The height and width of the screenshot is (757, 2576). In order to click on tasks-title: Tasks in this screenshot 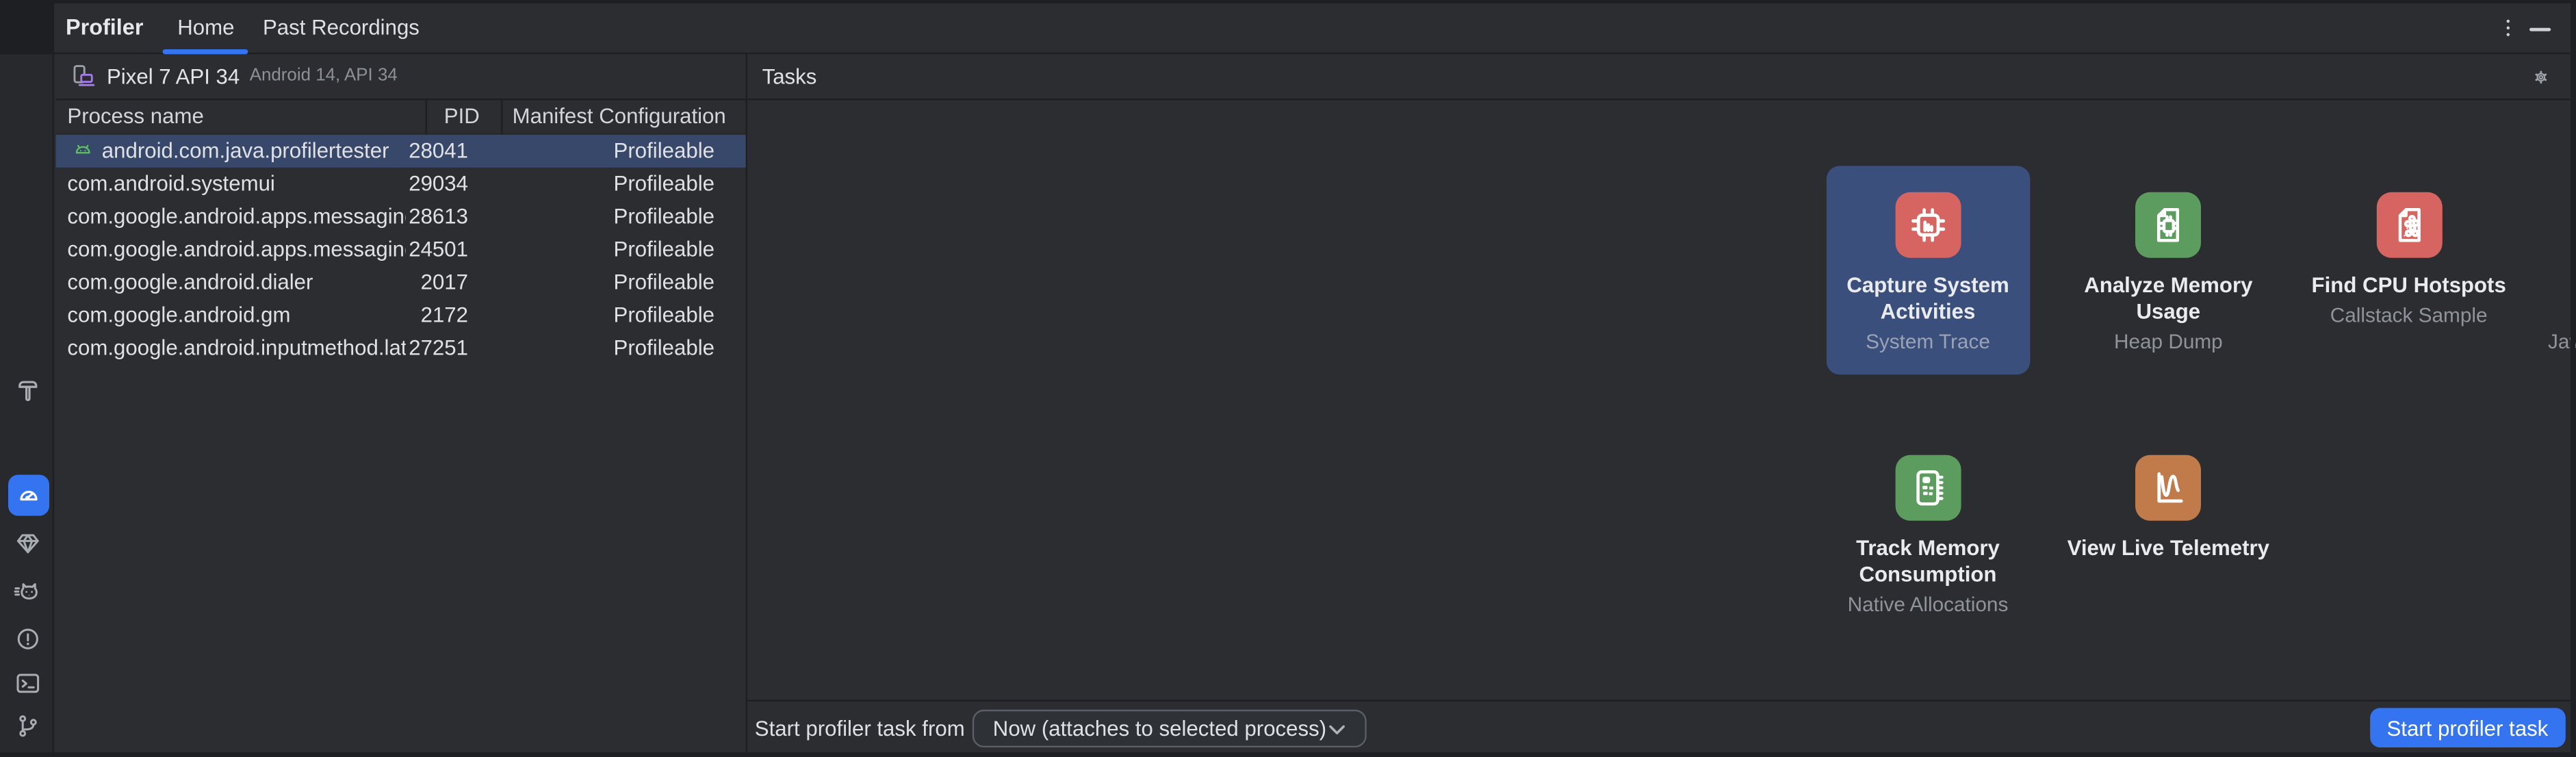, I will do `click(789, 76)`.